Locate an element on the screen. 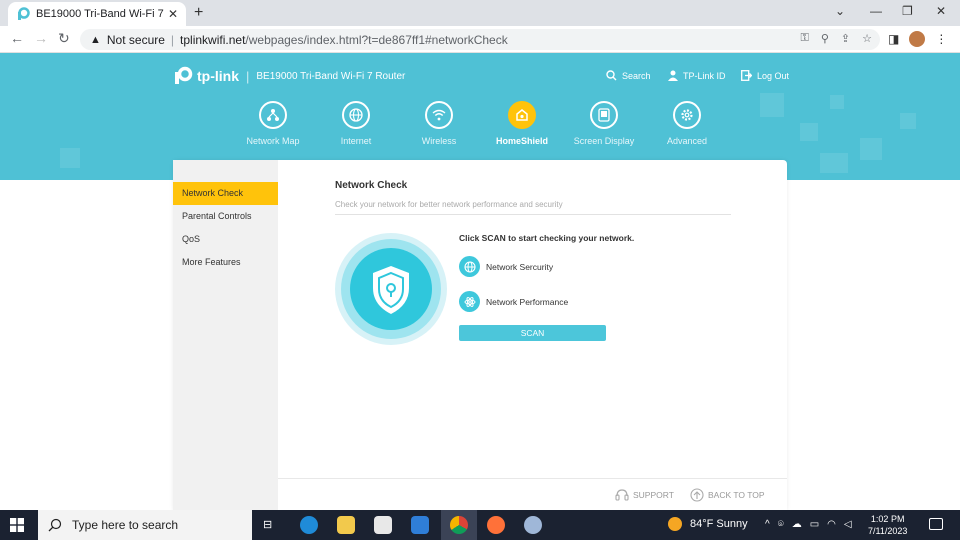  warning-icon: ▲ is located at coordinates (95, 40).